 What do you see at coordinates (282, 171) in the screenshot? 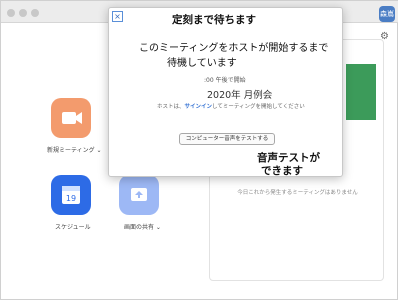
I see `annotation-bottom-line2: できます` at bounding box center [282, 171].